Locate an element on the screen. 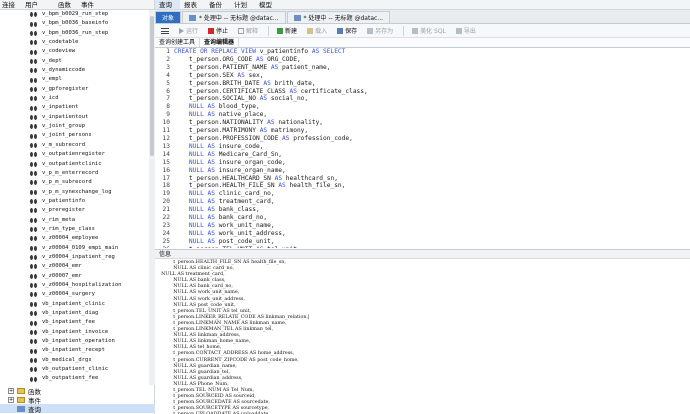 The image size is (690, 414). tree-item: vb_inpatient_diag is located at coordinates (75, 313).